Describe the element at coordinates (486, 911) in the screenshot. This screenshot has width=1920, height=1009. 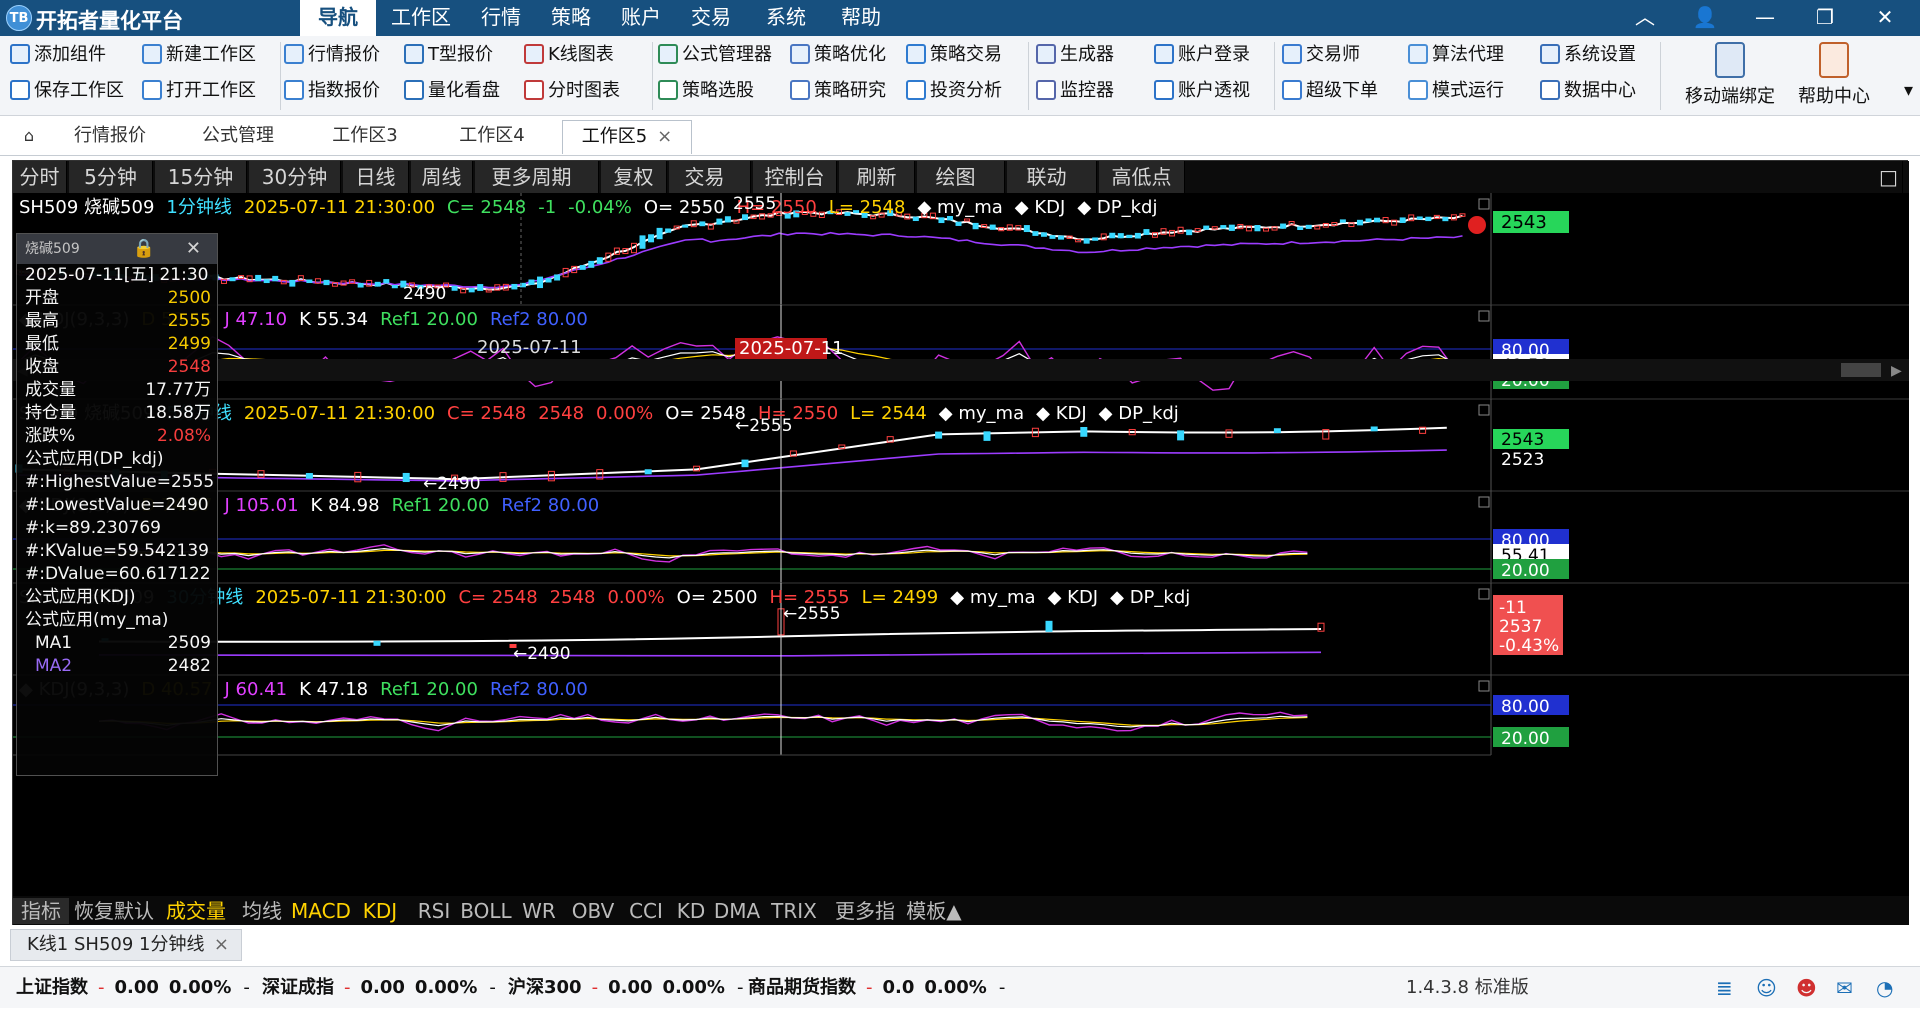
I see `indicator-7: BOLL` at that location.